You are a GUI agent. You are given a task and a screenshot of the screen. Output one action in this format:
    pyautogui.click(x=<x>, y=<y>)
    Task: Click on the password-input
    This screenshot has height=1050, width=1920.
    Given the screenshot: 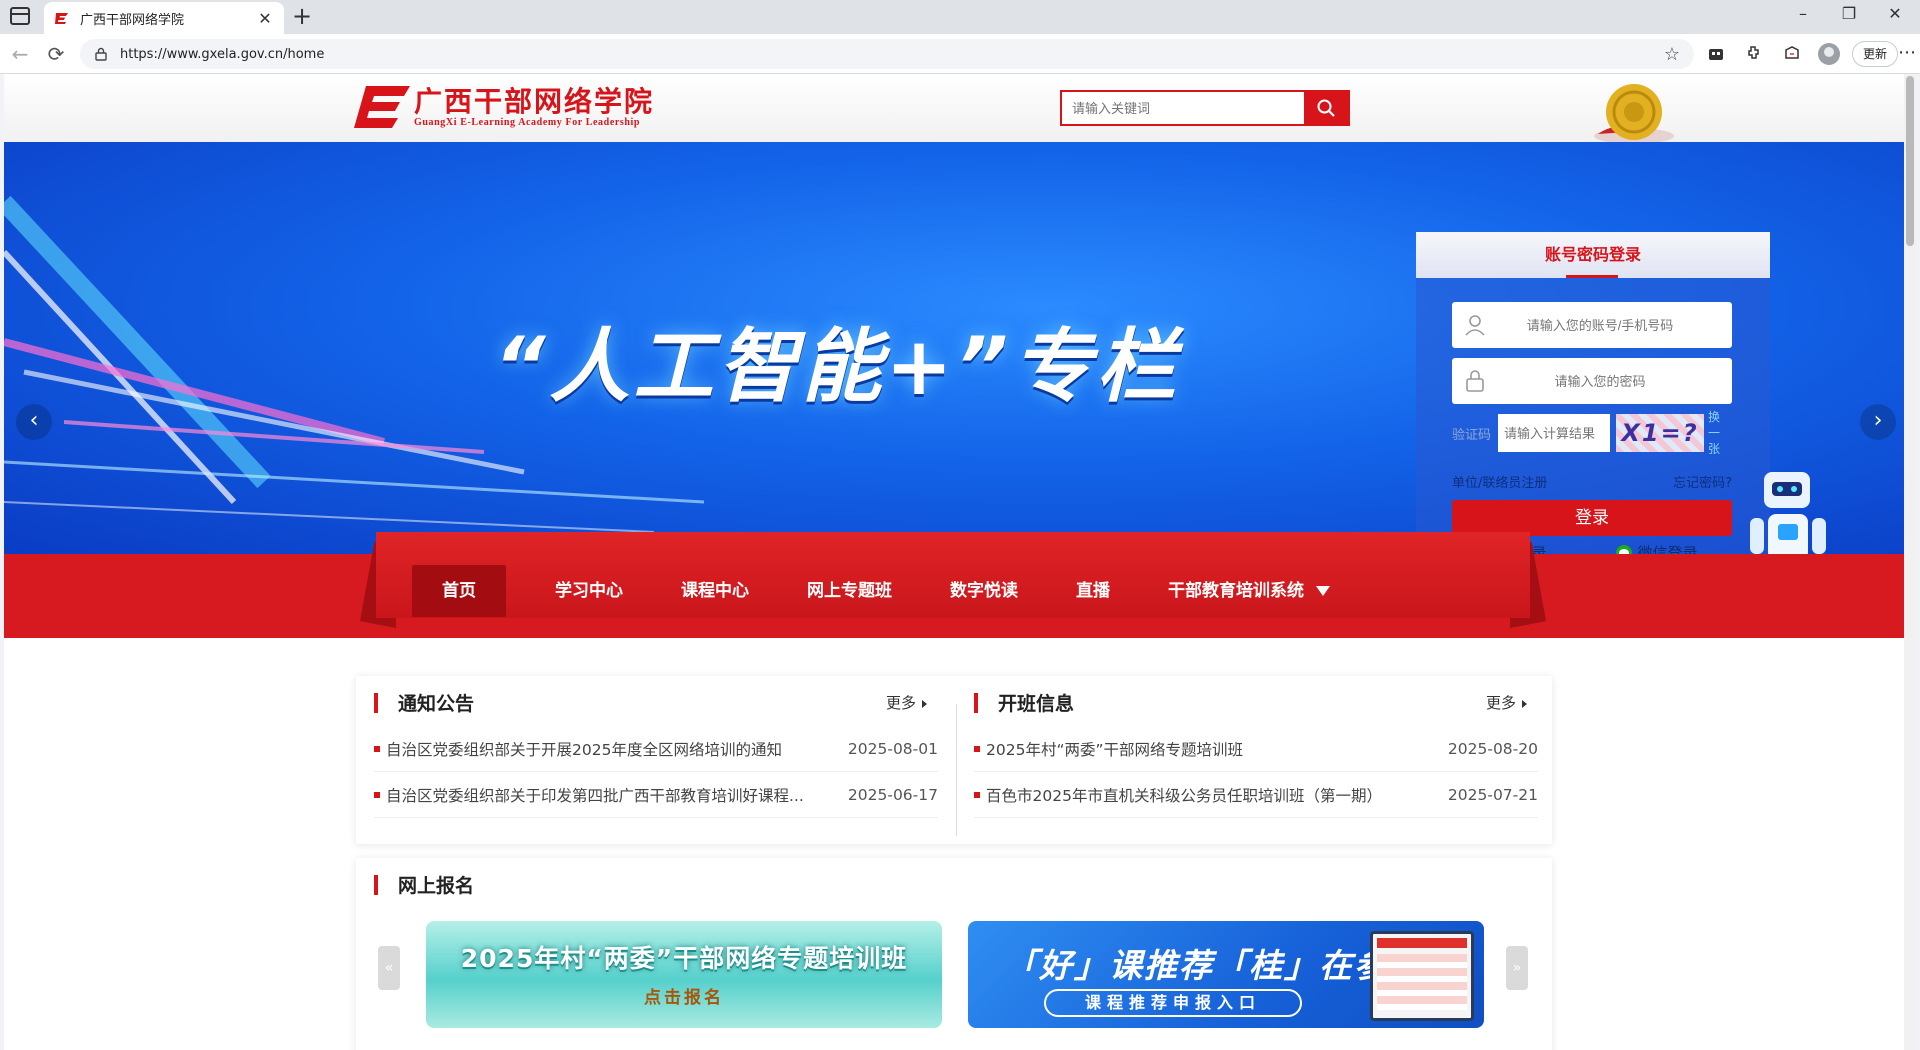 What is the action you would take?
    pyautogui.click(x=1615, y=381)
    